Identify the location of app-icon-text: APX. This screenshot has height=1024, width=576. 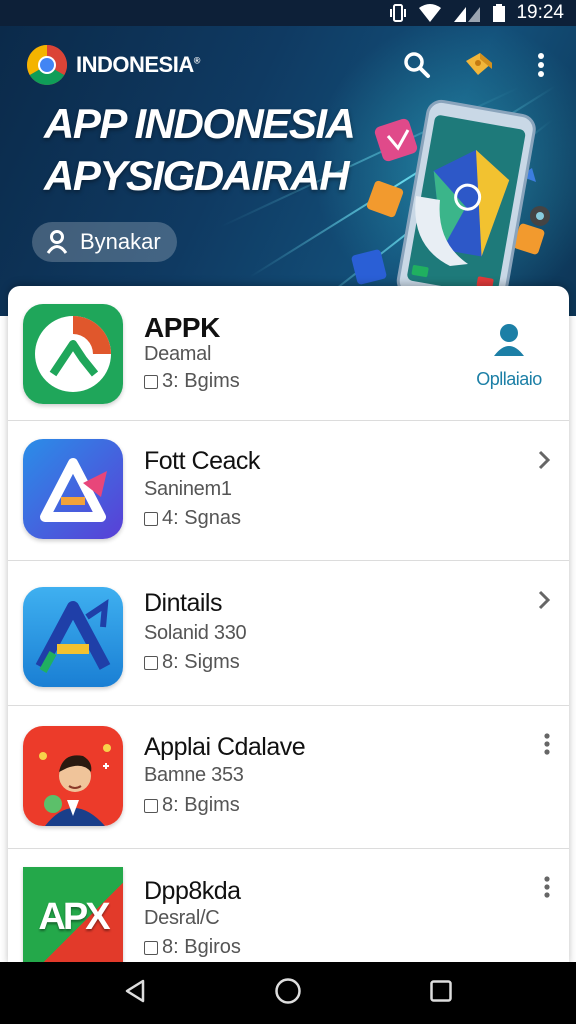
(74, 916).